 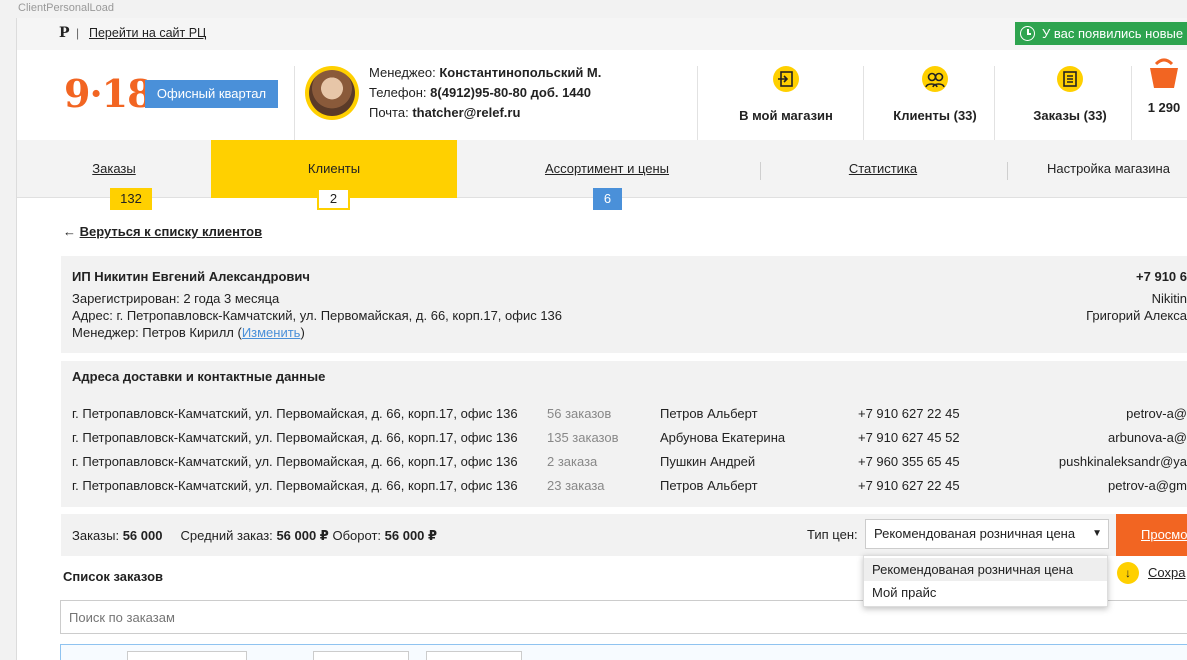 I want to click on orders-count-badge: 132, so click(x=131, y=199).